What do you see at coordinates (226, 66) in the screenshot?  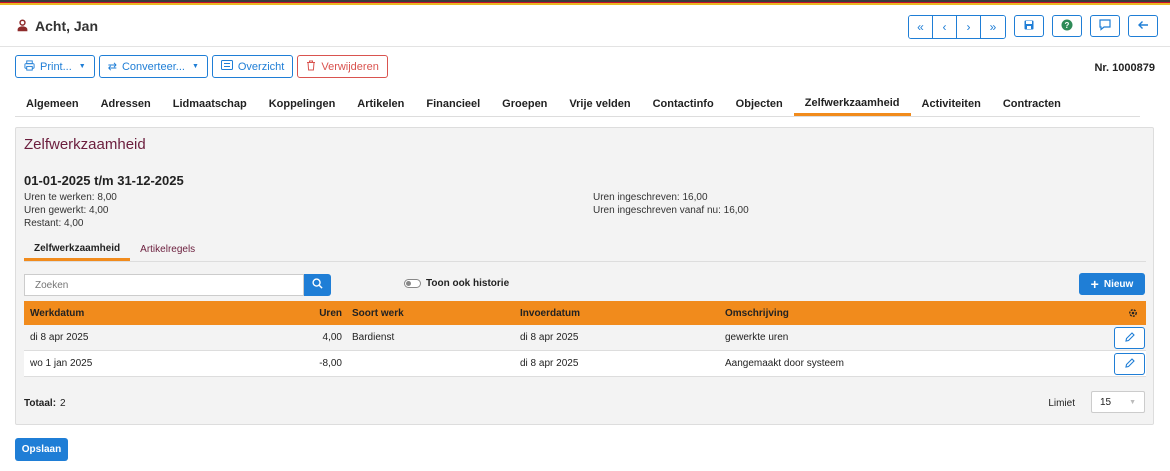 I see `overview-icon` at bounding box center [226, 66].